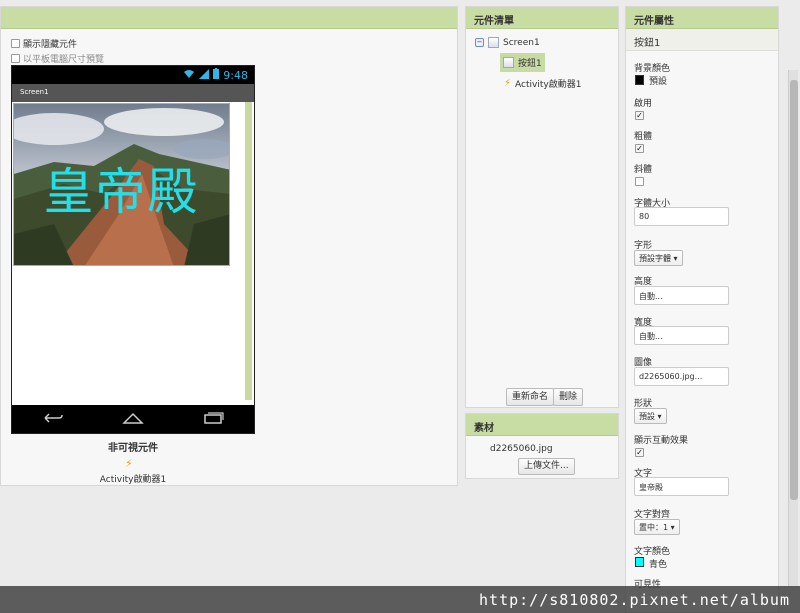 This screenshot has height=613, width=800. I want to click on back-icon, so click(52, 419).